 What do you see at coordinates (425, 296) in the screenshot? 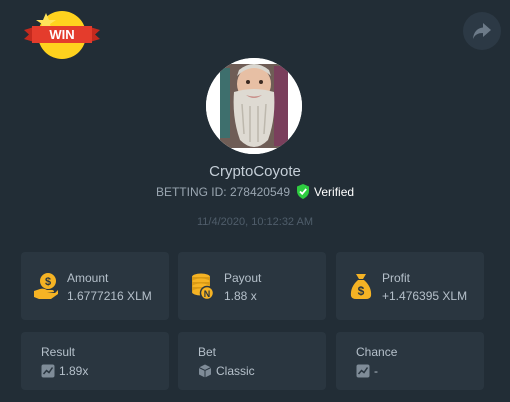
I see `profit-value: +1.476395 XLM` at bounding box center [425, 296].